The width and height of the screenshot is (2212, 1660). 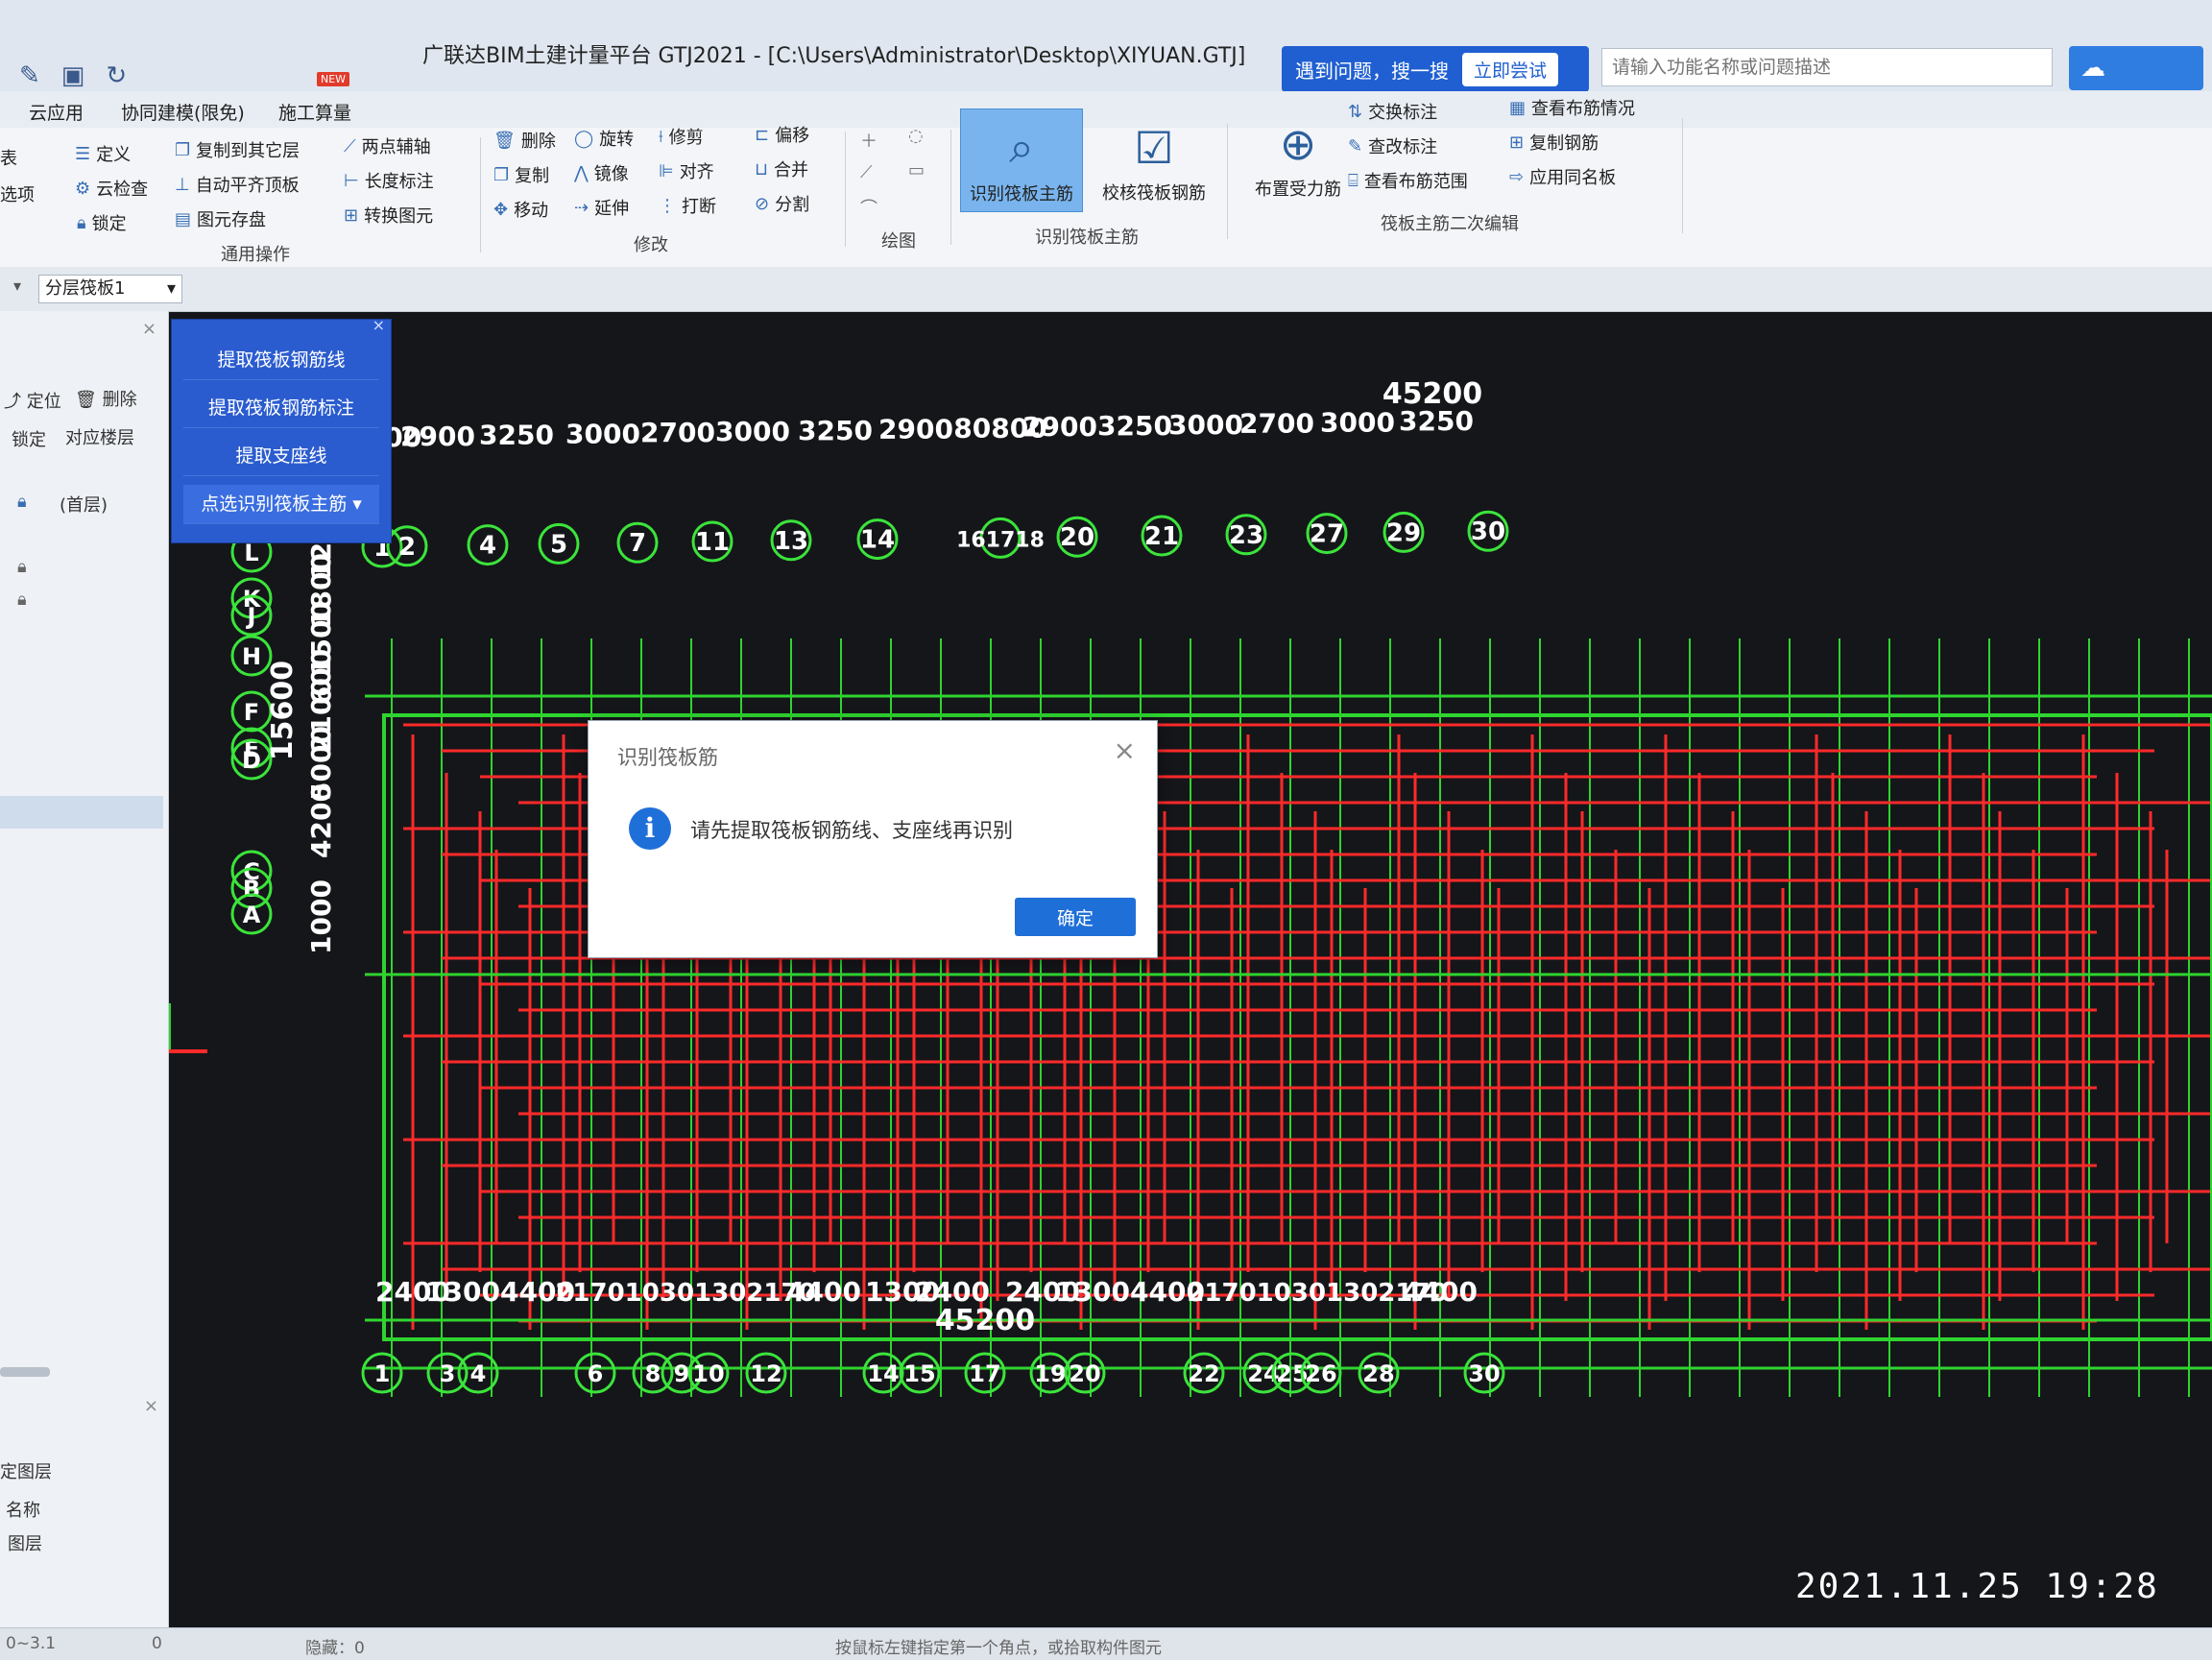 What do you see at coordinates (686, 170) in the screenshot?
I see `align-button: ⊫ 对齐` at bounding box center [686, 170].